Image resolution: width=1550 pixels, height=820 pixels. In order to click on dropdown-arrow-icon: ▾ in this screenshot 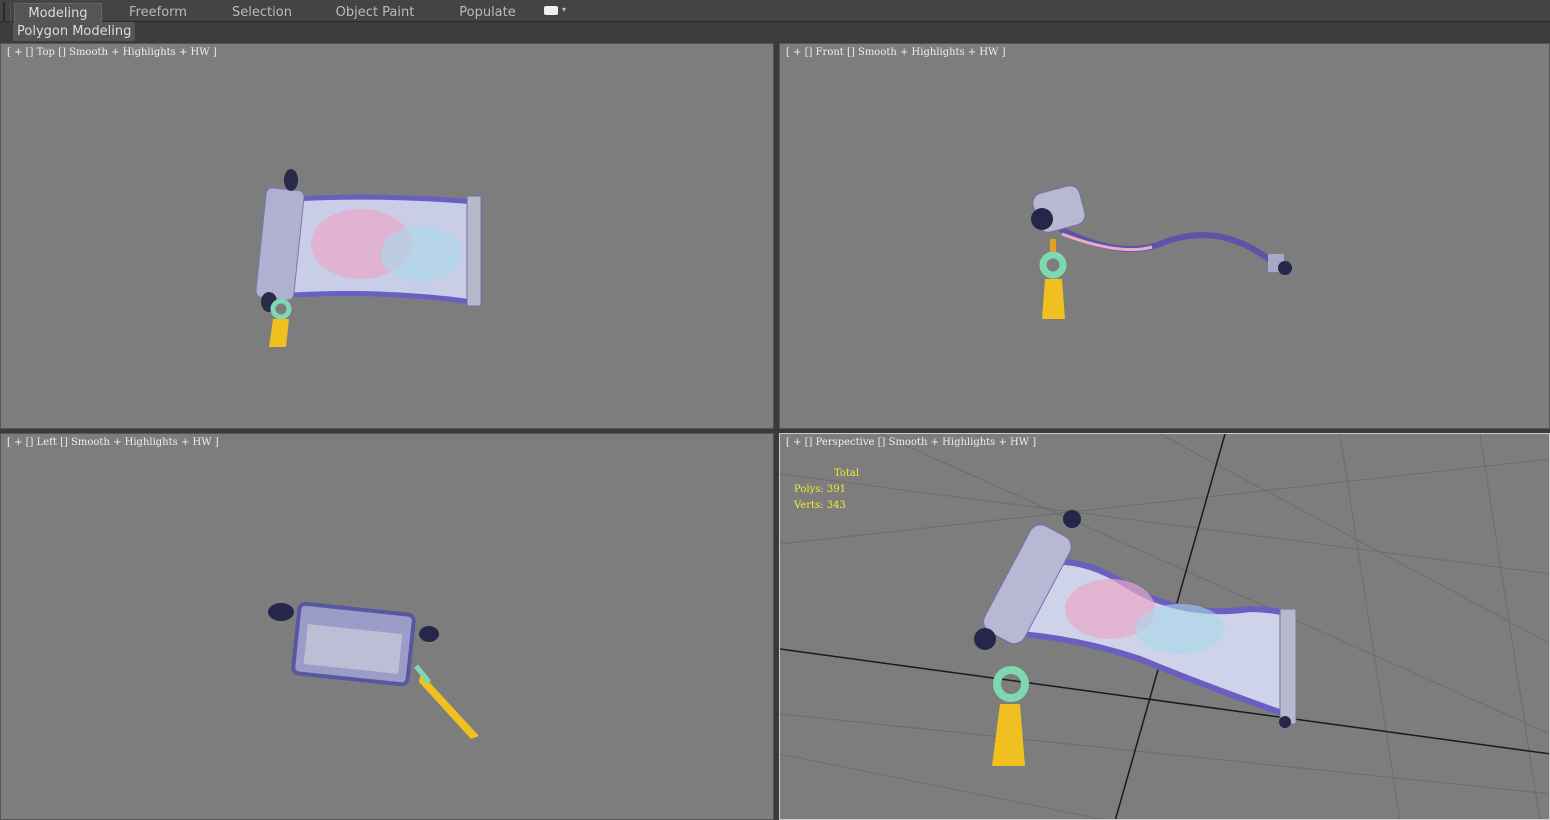, I will do `click(564, 9)`.